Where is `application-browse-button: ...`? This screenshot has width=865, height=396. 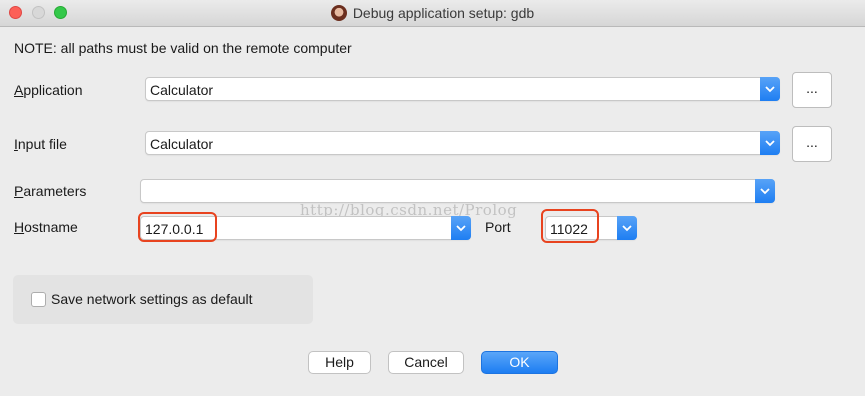
application-browse-button: ... is located at coordinates (812, 90).